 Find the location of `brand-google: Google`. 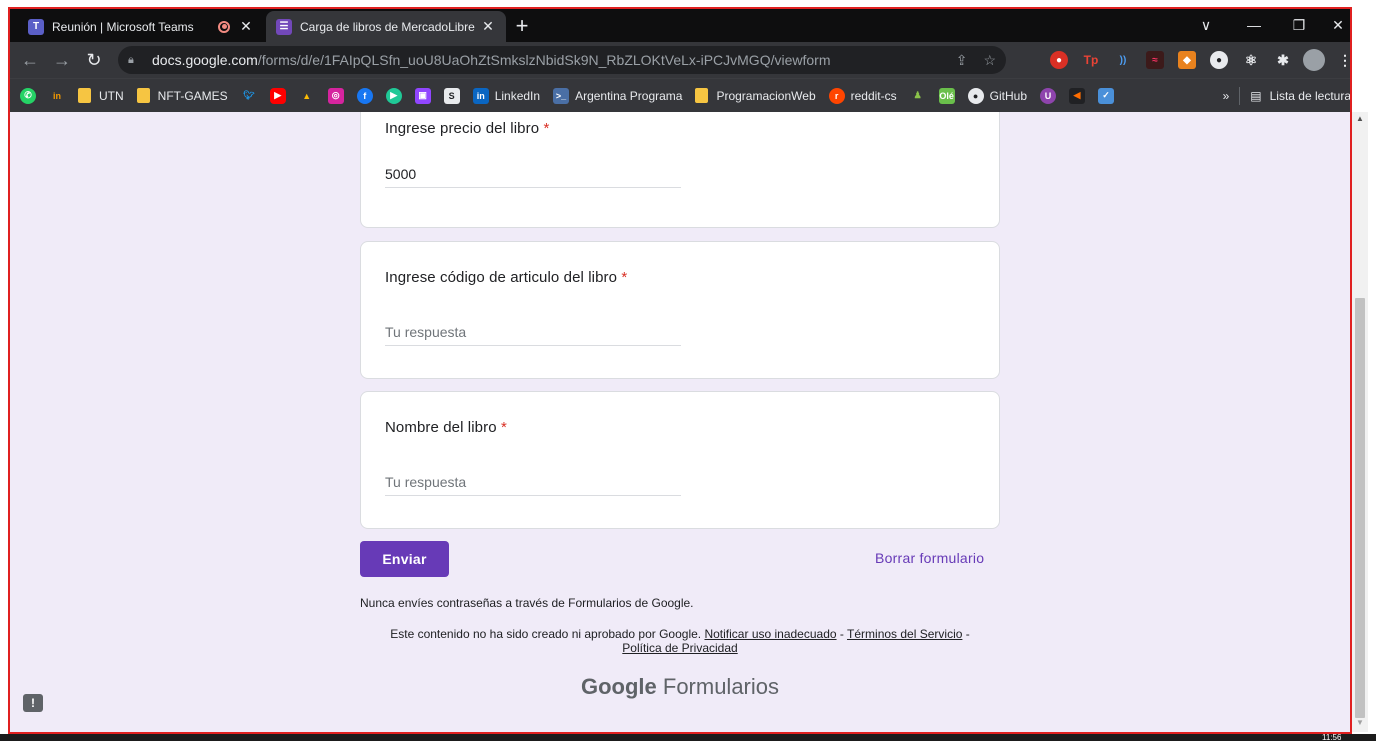

brand-google: Google is located at coordinates (618, 686).